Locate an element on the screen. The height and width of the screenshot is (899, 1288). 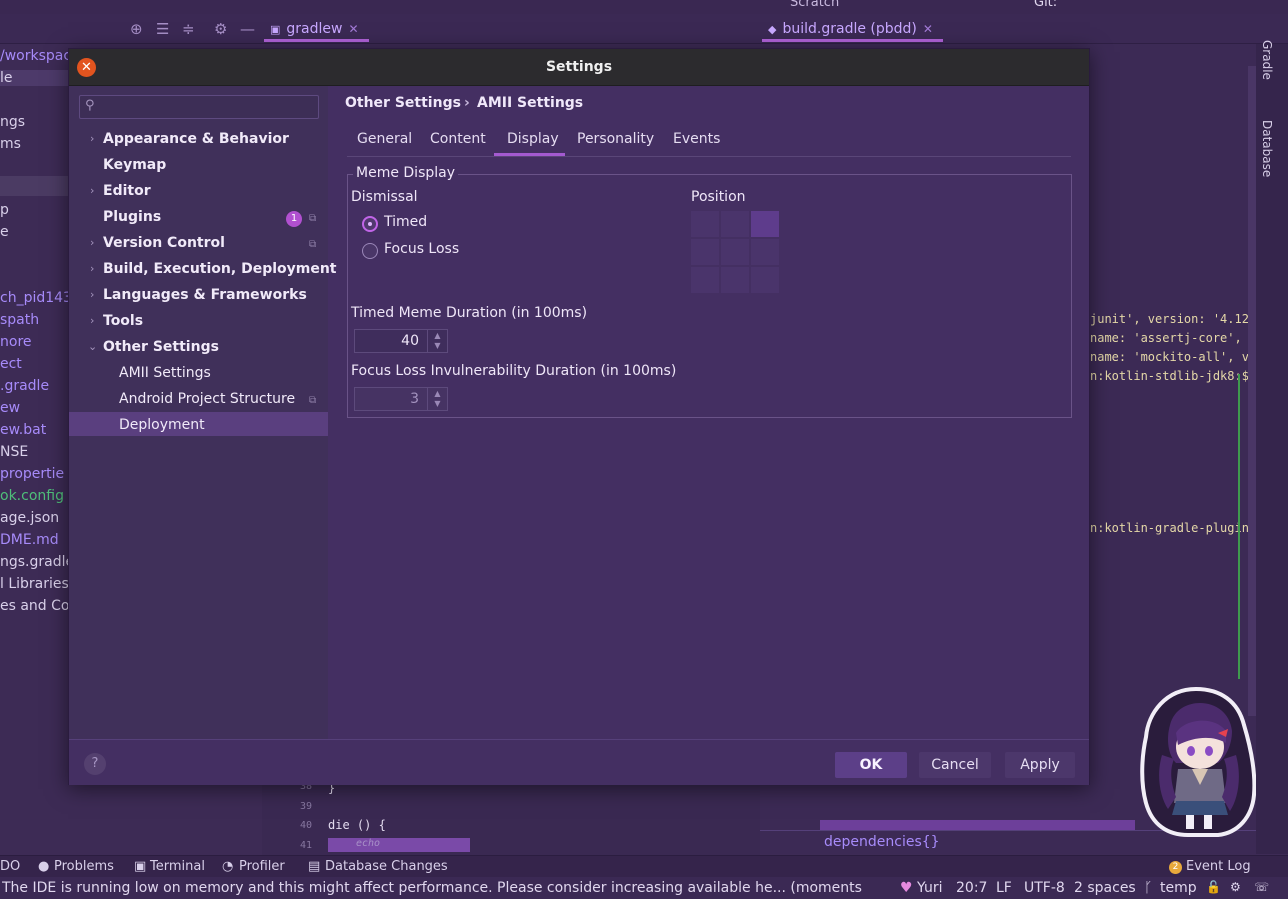
nav-amii-settings: AMII Settings is located at coordinates (165, 373).